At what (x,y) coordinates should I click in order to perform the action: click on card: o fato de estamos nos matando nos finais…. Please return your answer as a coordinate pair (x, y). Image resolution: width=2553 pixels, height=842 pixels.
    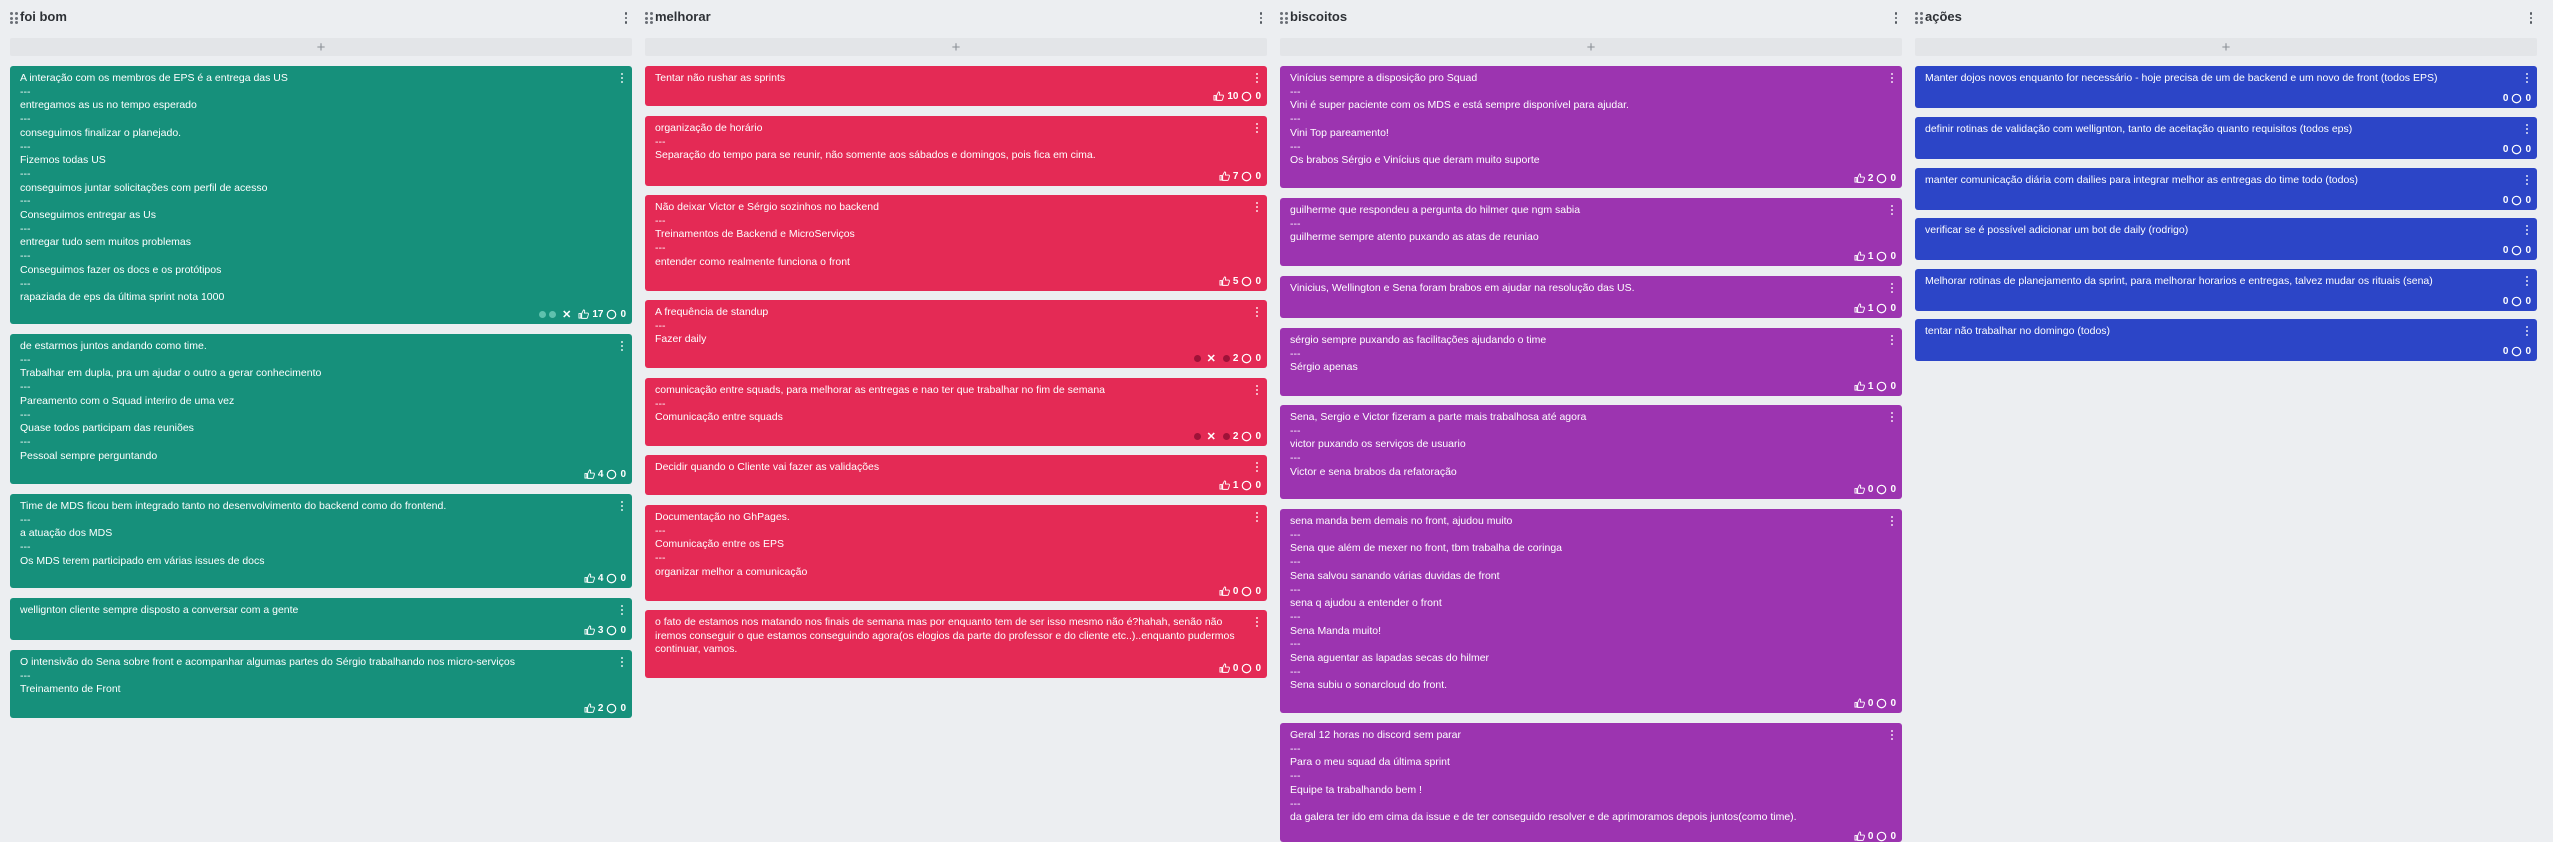
    Looking at the image, I should click on (956, 644).